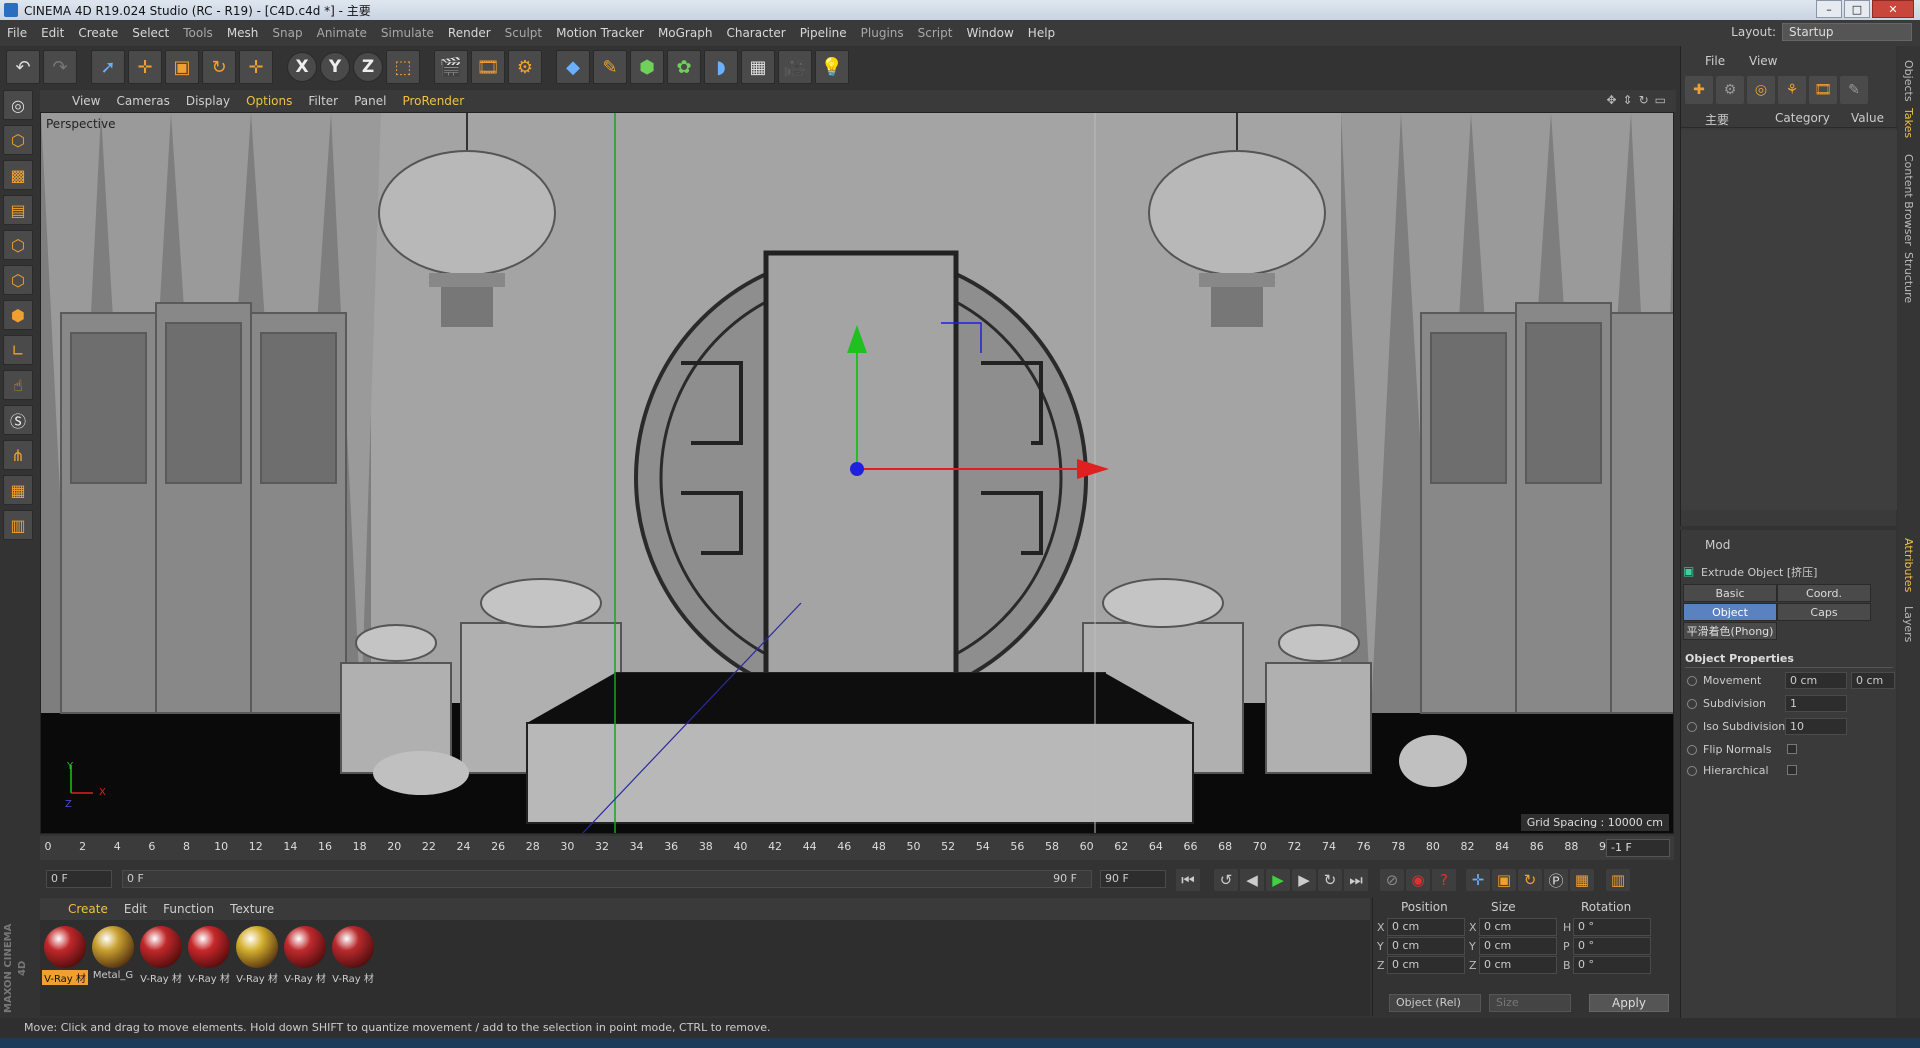  Describe the element at coordinates (18, 350) in the screenshot. I see `axis-mode-icon: ∟` at that location.